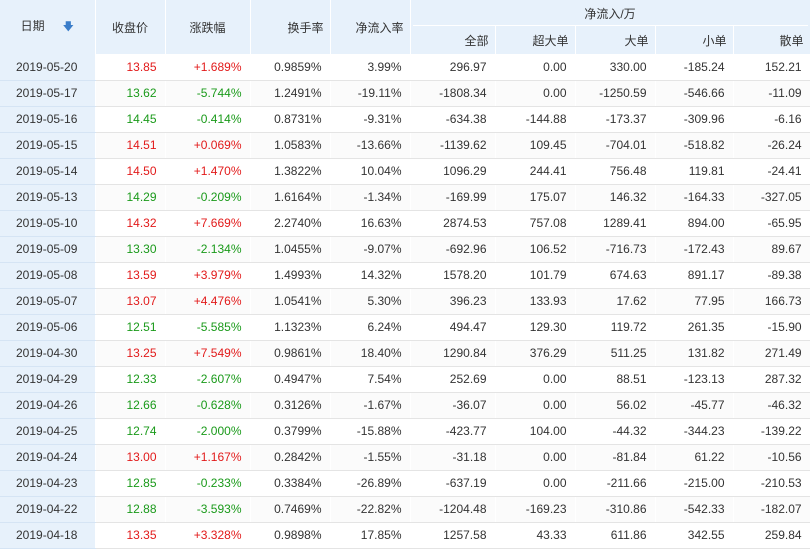  I want to click on cell-change: -2.134%, so click(208, 249).